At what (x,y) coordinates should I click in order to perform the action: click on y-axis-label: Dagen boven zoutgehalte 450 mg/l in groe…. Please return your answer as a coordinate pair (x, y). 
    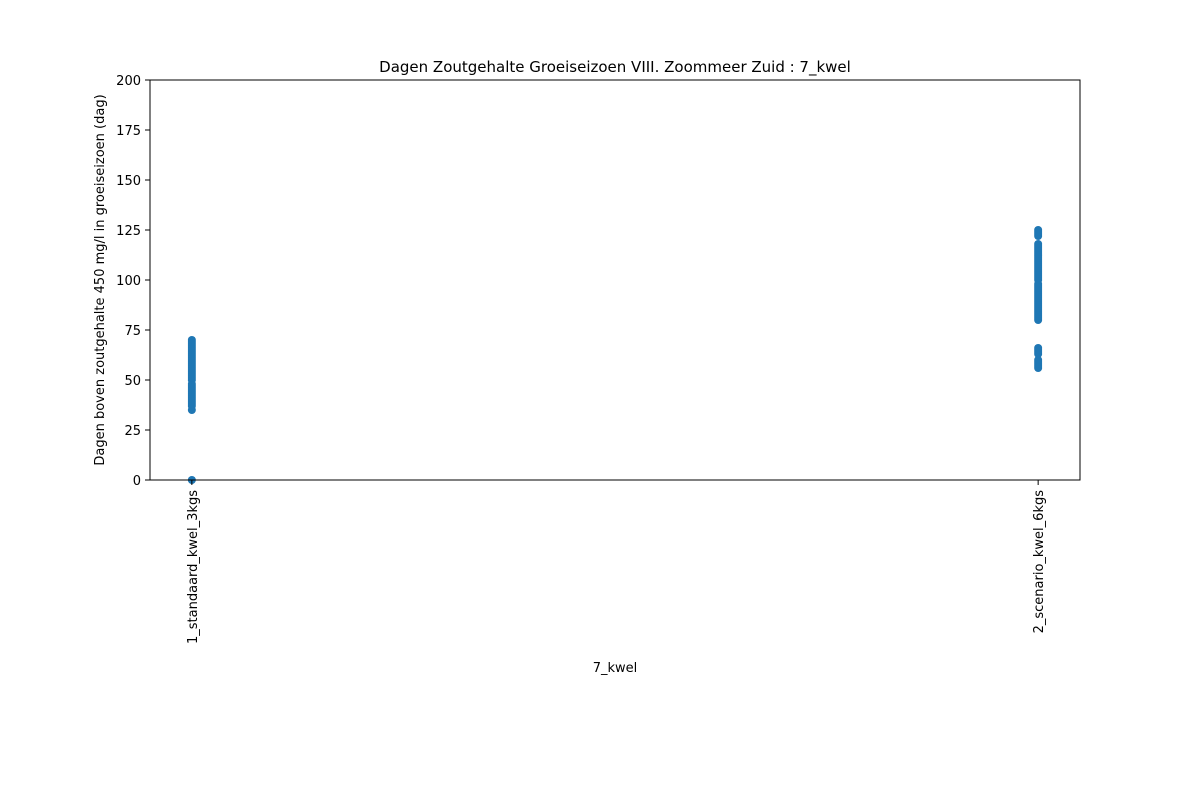
    Looking at the image, I should click on (100, 279).